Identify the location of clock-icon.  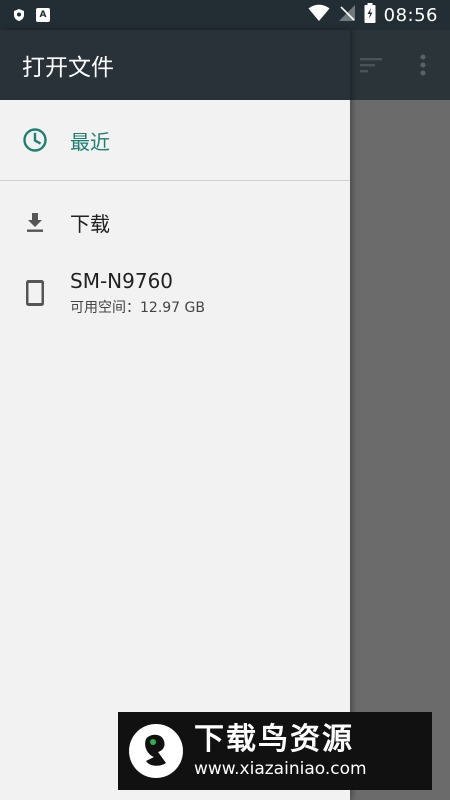
(35, 140).